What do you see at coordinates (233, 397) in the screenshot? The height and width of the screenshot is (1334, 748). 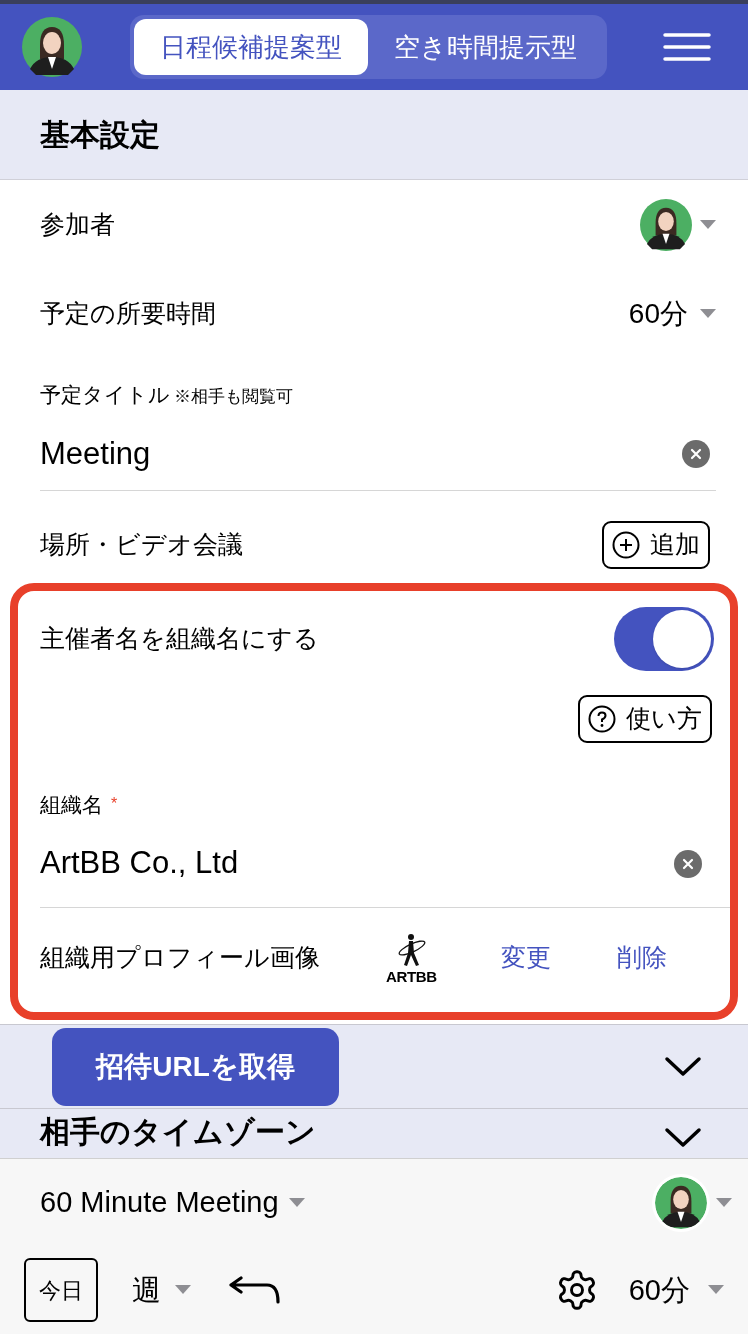 I see `field-note: ※相手も閲覧可` at bounding box center [233, 397].